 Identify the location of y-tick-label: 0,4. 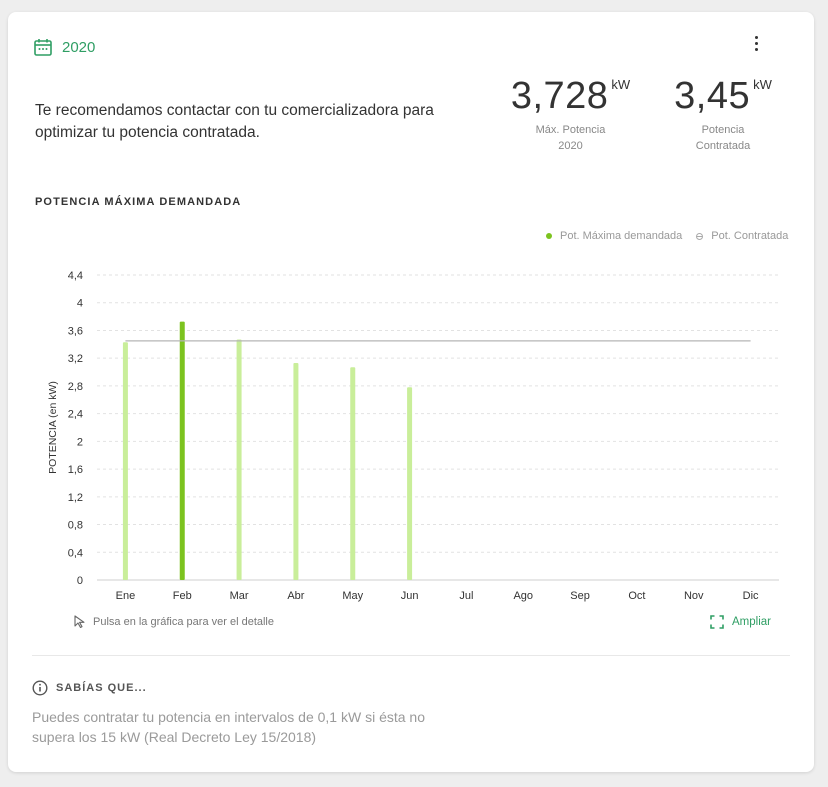
(75, 553).